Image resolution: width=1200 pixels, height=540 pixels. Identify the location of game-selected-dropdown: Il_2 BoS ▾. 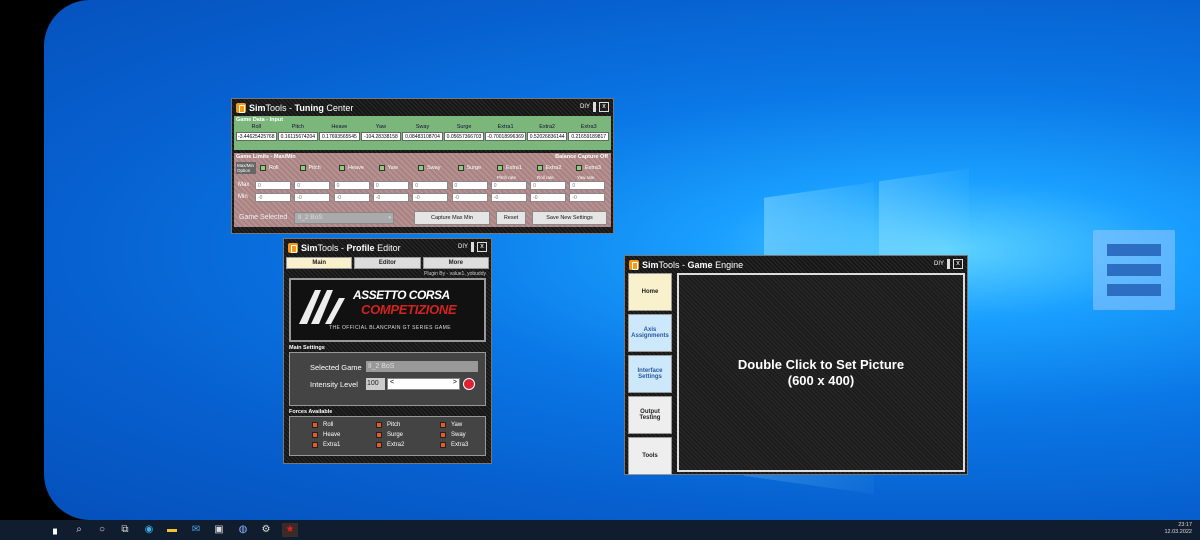
(344, 218).